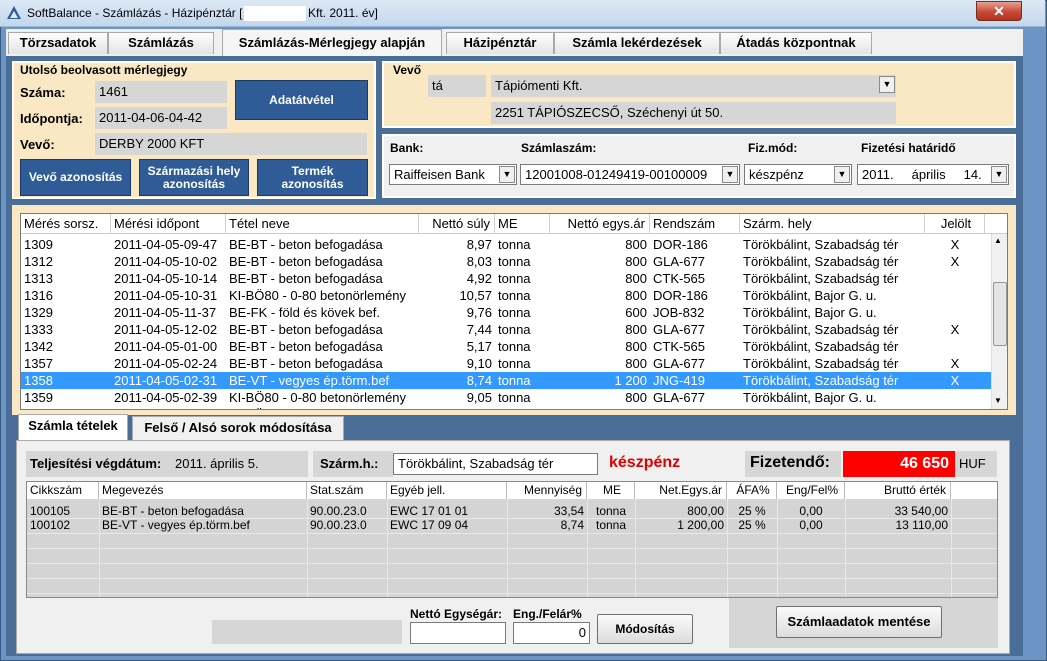  Describe the element at coordinates (637, 43) in the screenshot. I see `tab-szamla-lekerdezesek: Számla lekérdezések` at that location.